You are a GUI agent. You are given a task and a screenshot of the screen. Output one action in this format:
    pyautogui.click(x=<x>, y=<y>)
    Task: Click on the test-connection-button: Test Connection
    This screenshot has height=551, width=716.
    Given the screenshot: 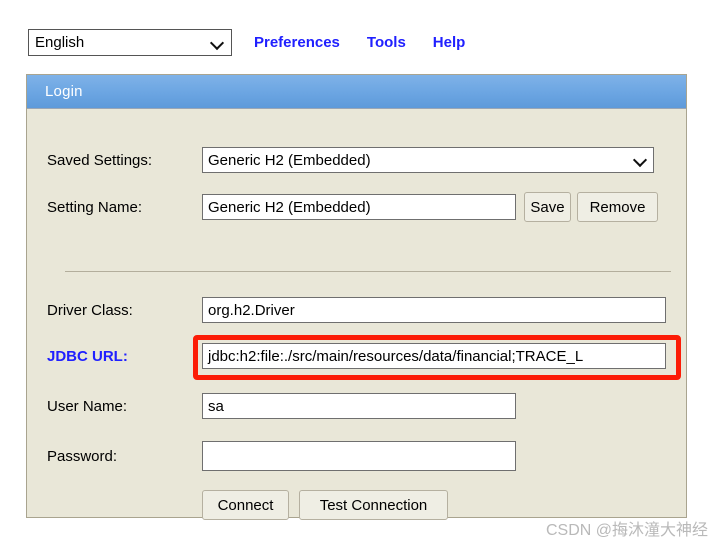 What is the action you would take?
    pyautogui.click(x=373, y=505)
    